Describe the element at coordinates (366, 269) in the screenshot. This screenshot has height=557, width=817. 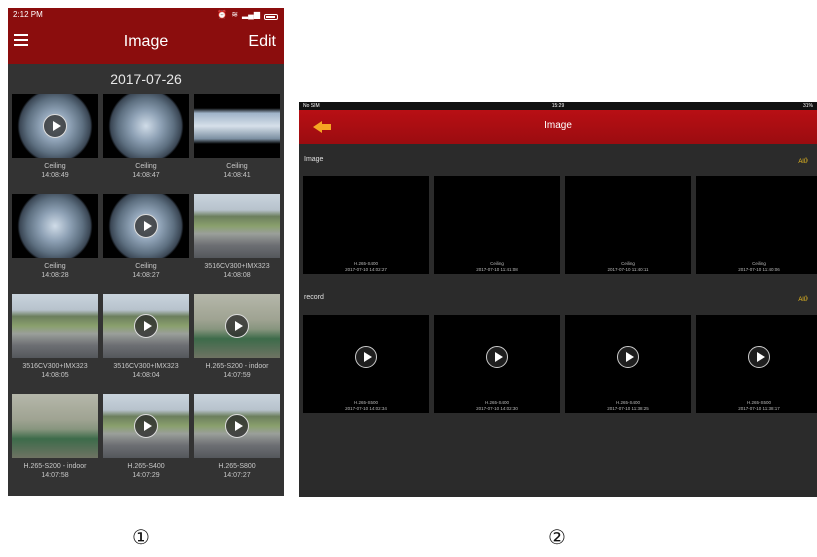
I see `tablet-media-datetime: 2017-07-10 14:02:27` at that location.